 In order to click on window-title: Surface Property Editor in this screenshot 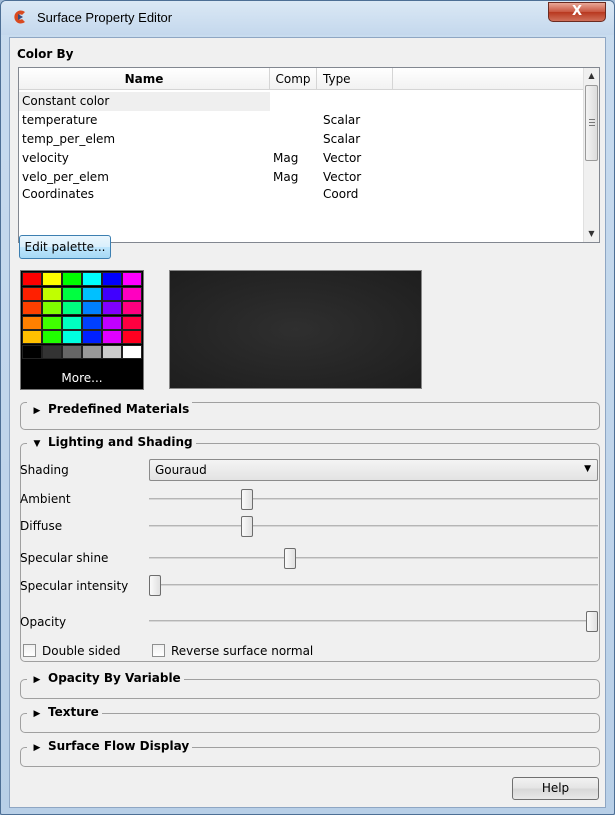, I will do `click(105, 17)`.